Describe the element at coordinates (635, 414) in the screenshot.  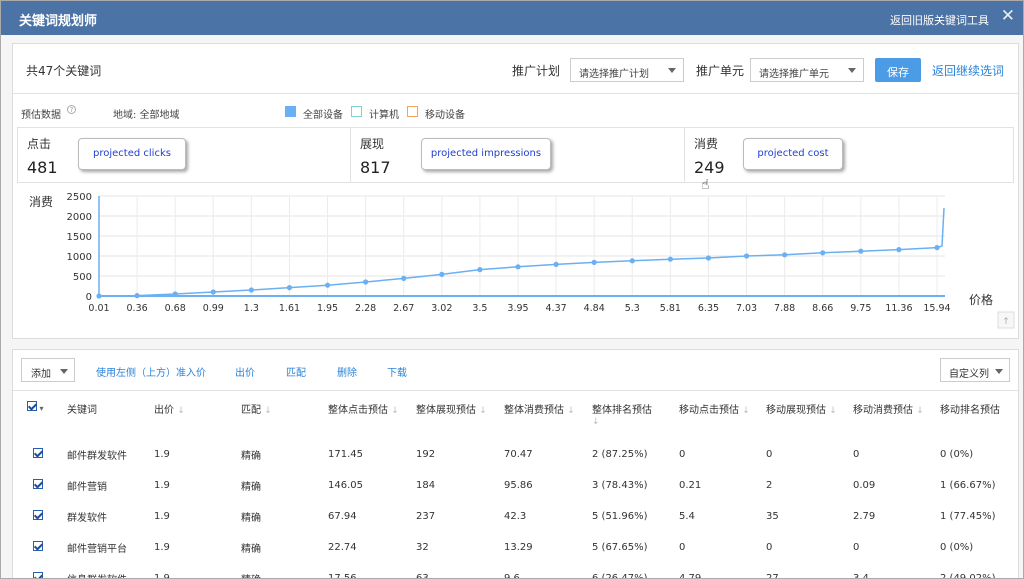
I see `col-total-rank: 整体排名预估 ↓` at that location.